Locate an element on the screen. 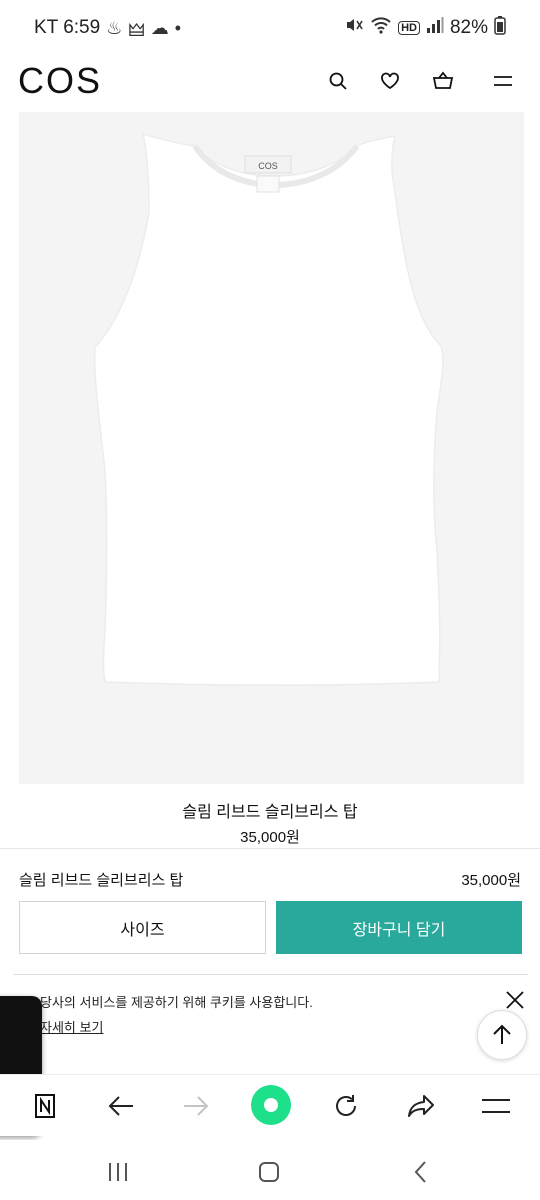 The width and height of the screenshot is (540, 1200). cos-logo: COS is located at coordinates (60, 81).